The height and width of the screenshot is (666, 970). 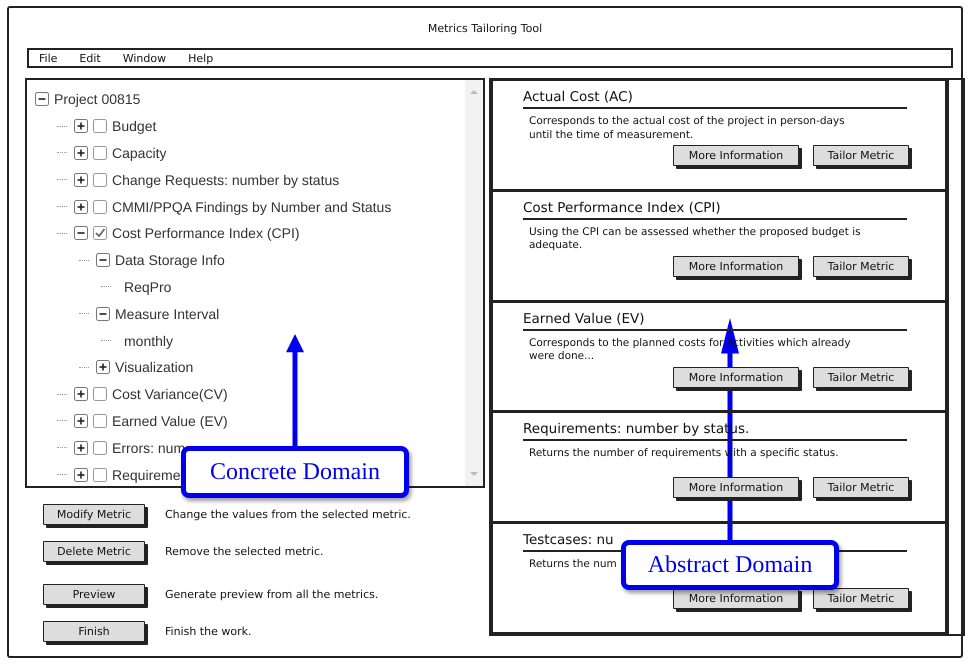 I want to click on callout: Abstract Domain, so click(x=730, y=565).